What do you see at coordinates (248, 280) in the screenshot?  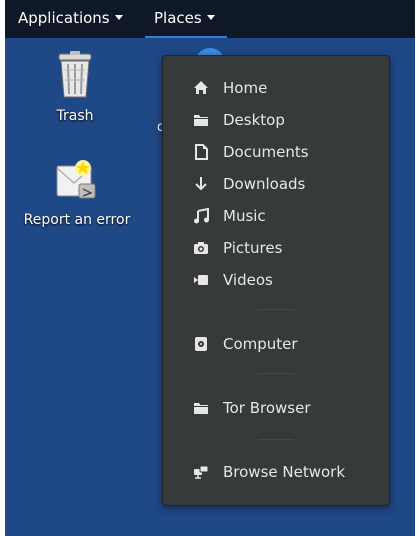 I see `menu-item-label: Videos` at bounding box center [248, 280].